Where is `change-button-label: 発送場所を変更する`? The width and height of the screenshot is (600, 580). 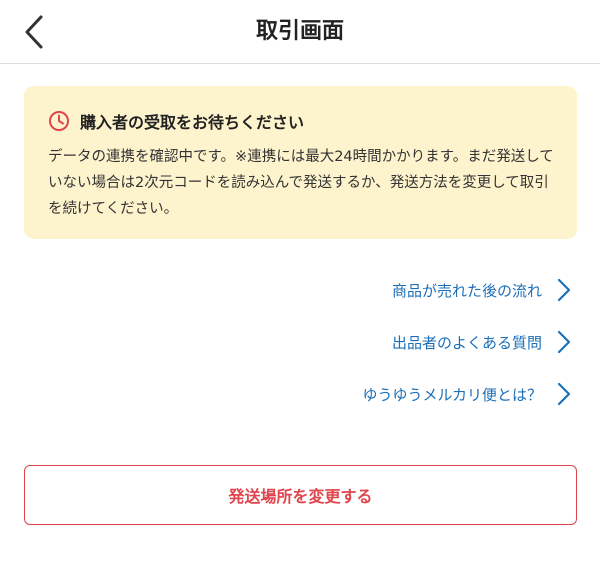 change-button-label: 発送場所を変更する is located at coordinates (300, 495).